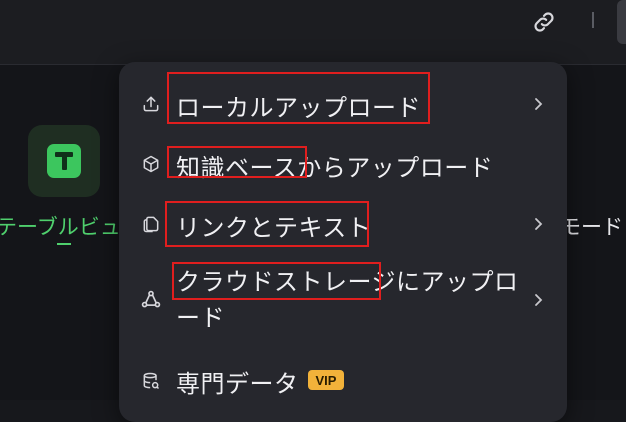  Describe the element at coordinates (621, 22) in the screenshot. I see `toolbar-edge-button` at that location.